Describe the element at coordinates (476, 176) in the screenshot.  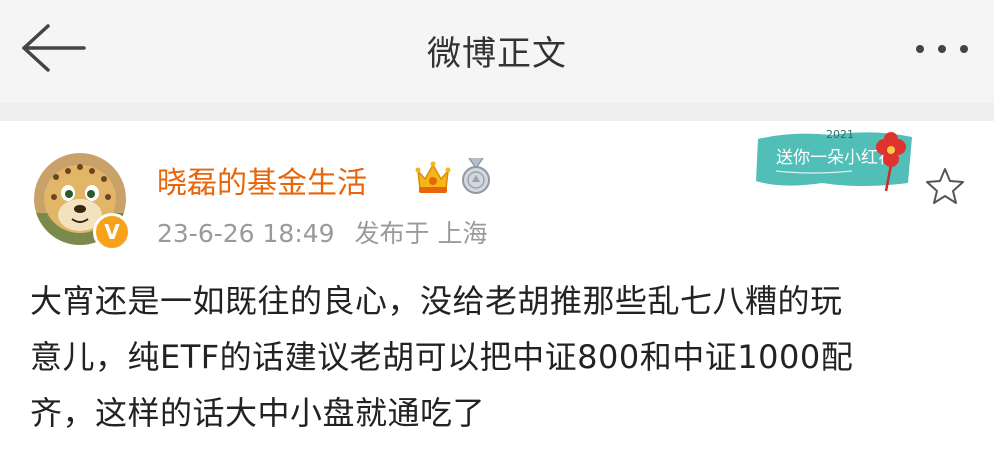
I see `medal-icon` at that location.